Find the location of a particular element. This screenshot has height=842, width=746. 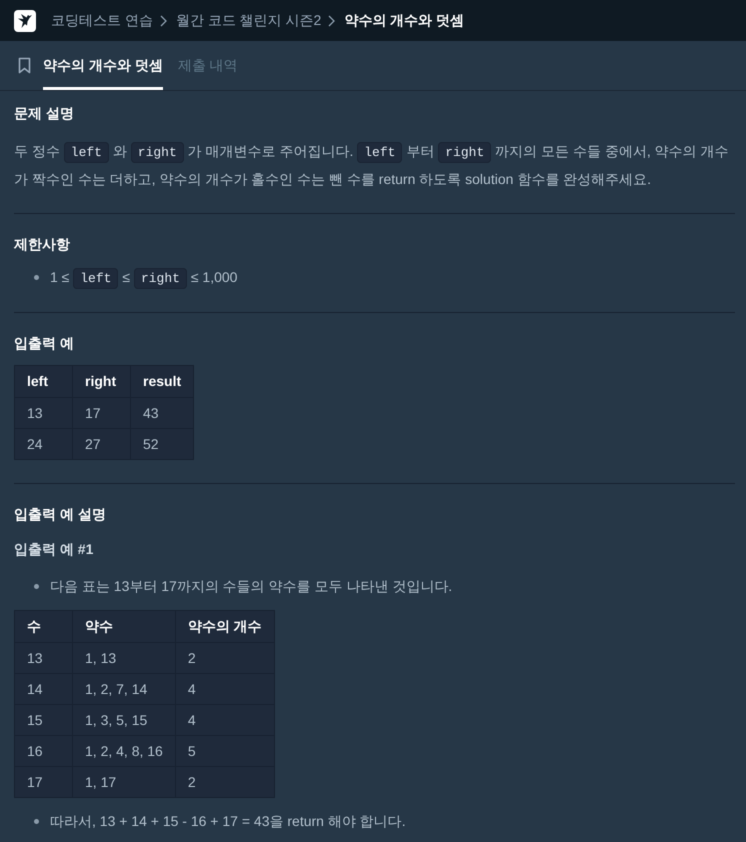

table-cell: 1, 17 is located at coordinates (124, 782).